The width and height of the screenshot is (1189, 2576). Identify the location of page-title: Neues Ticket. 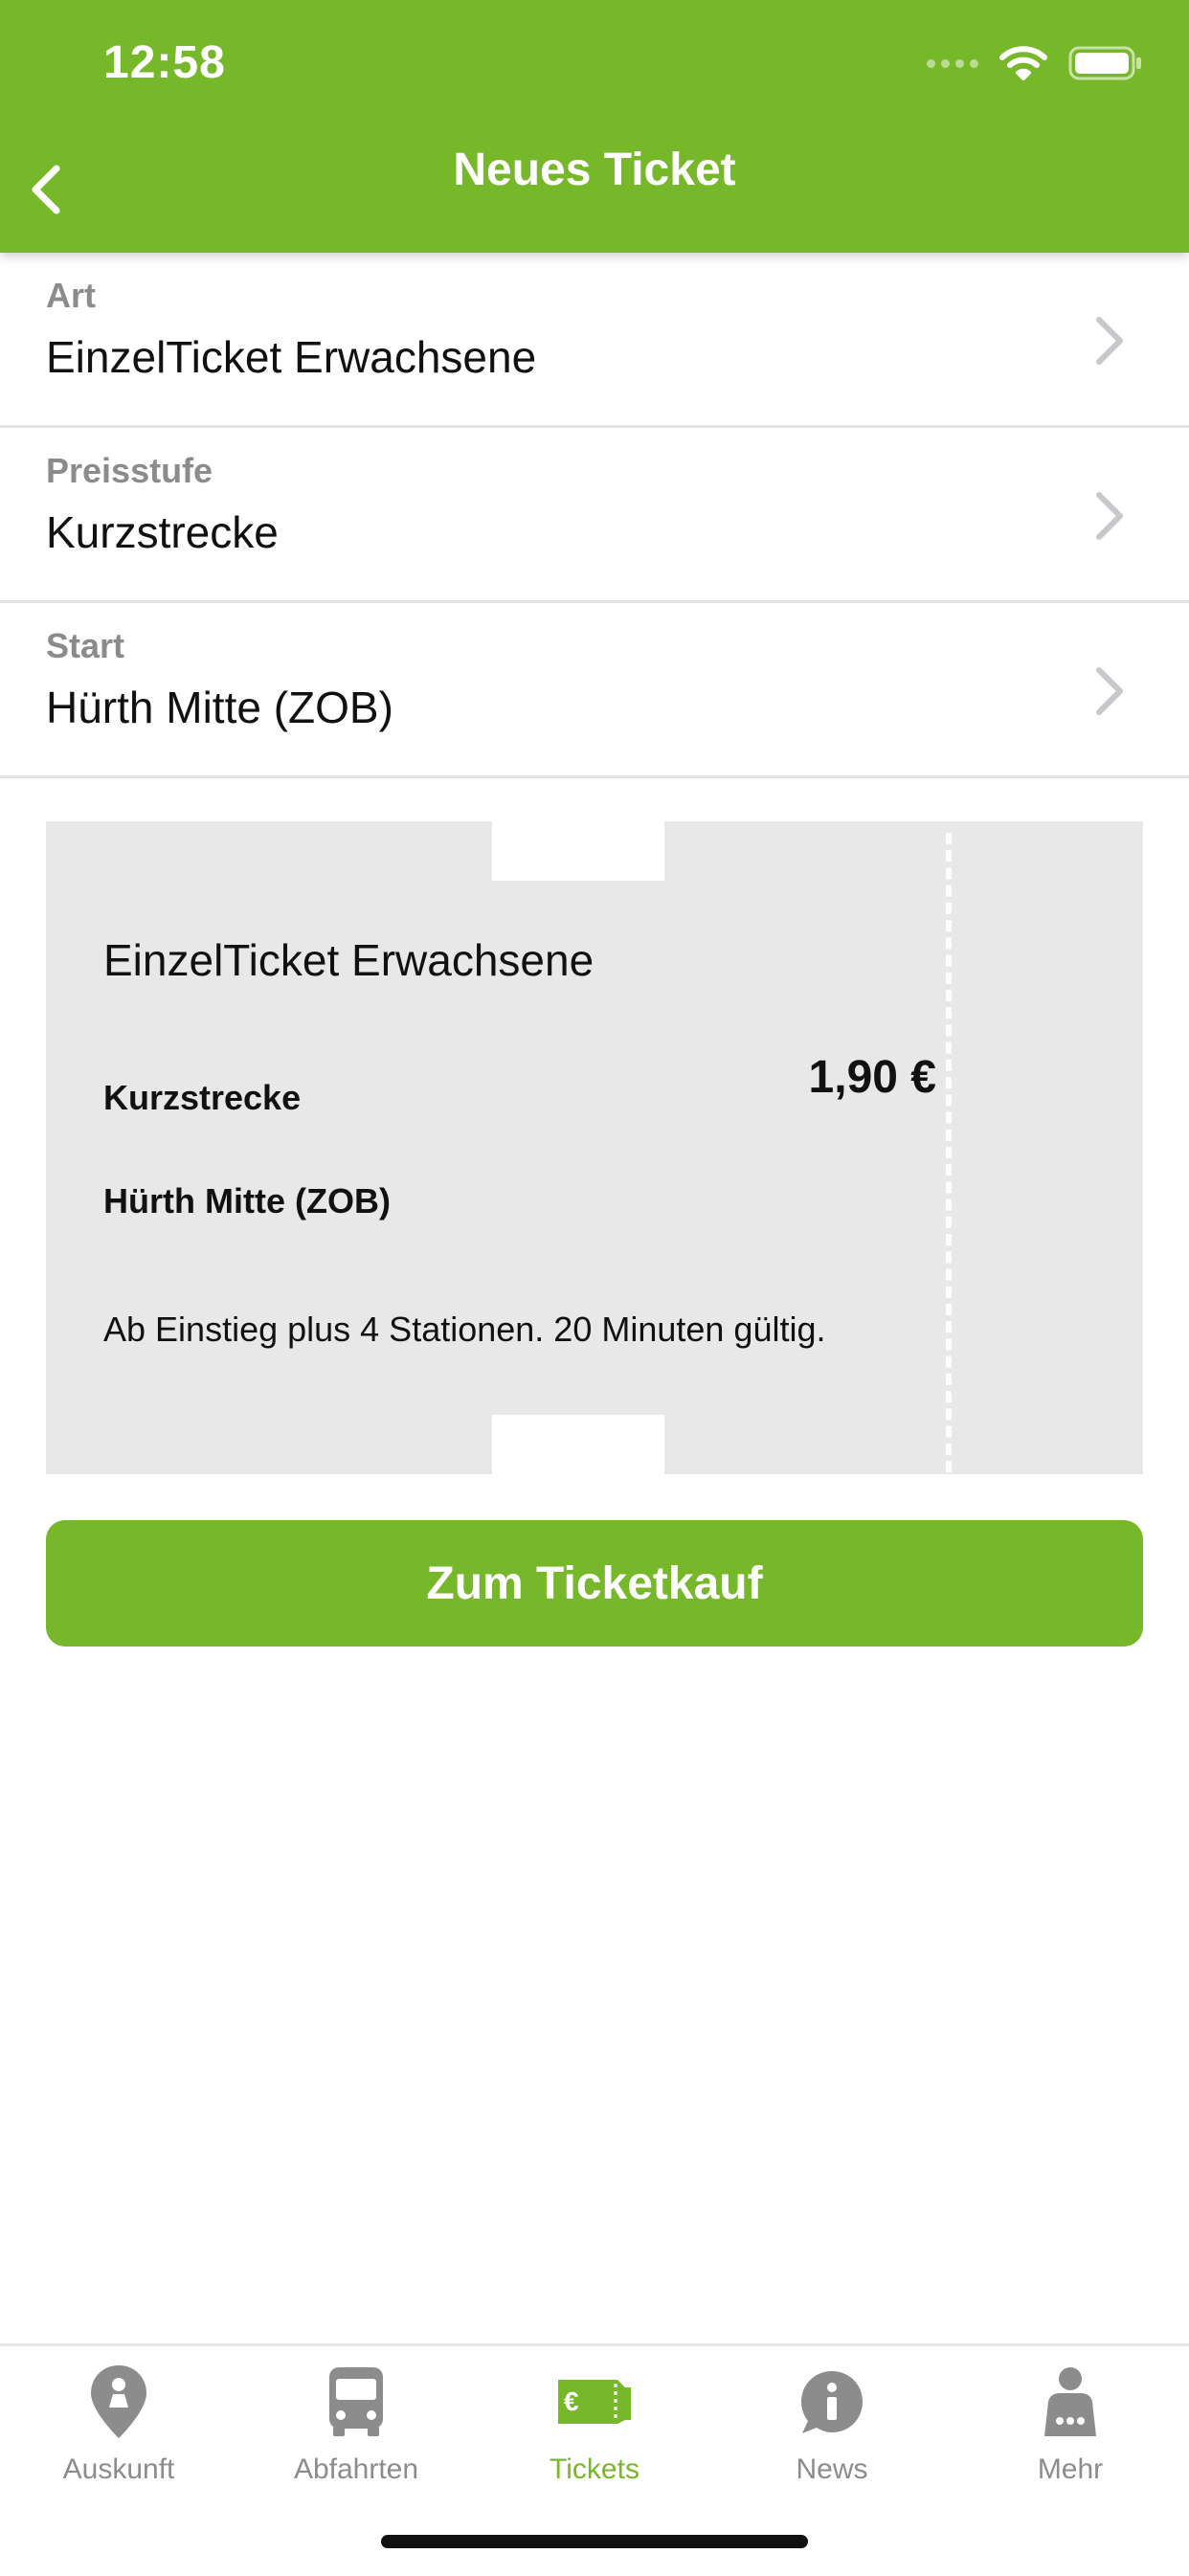
(594, 170).